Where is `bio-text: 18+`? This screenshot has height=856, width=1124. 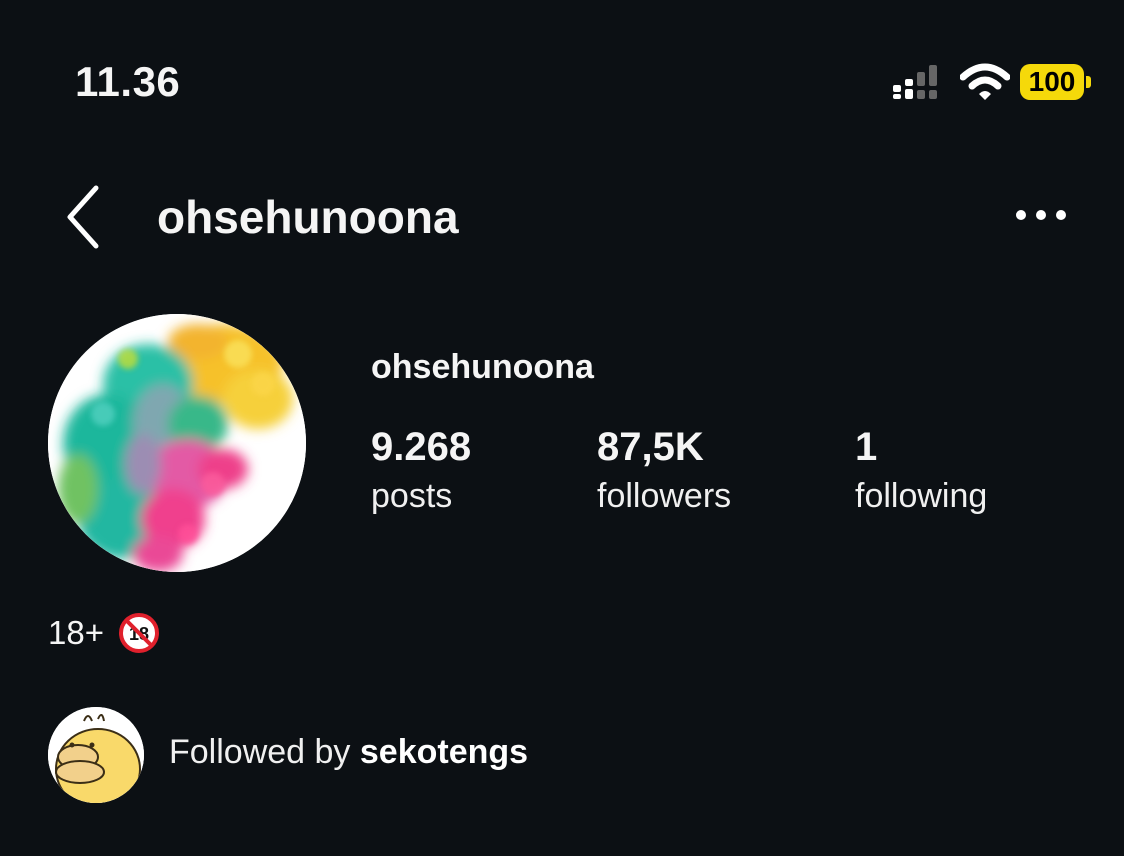 bio-text: 18+ is located at coordinates (76, 632).